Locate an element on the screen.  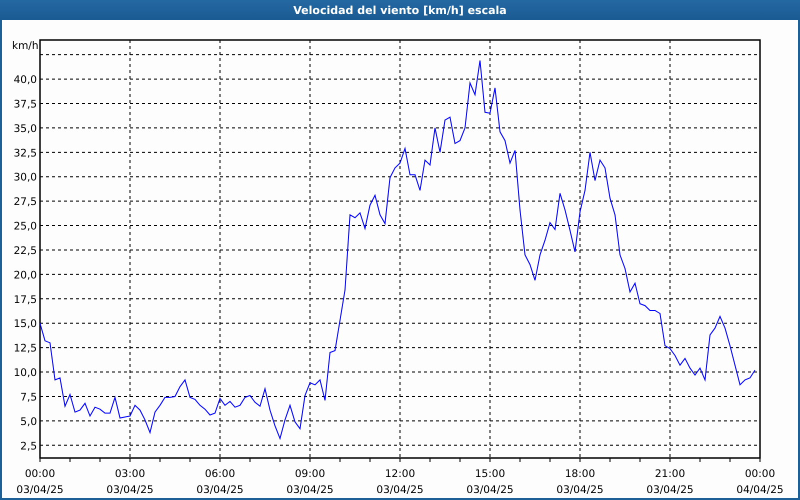
y-tick-label: 25,0 is located at coordinates (25, 226).